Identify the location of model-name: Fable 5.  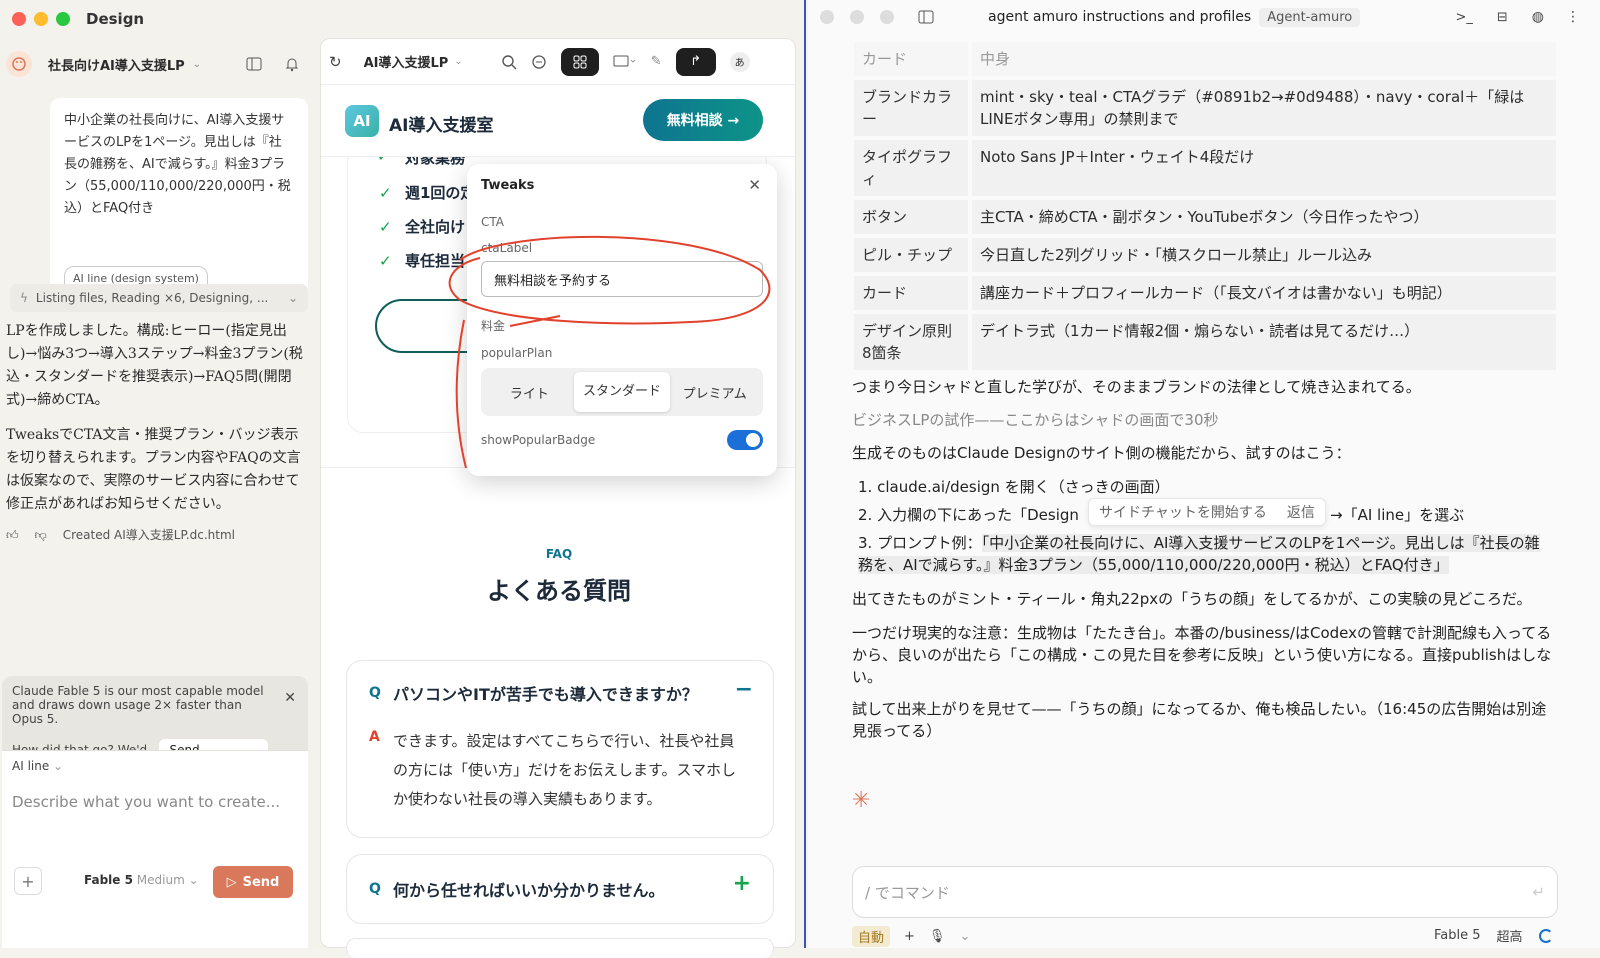
(108, 880).